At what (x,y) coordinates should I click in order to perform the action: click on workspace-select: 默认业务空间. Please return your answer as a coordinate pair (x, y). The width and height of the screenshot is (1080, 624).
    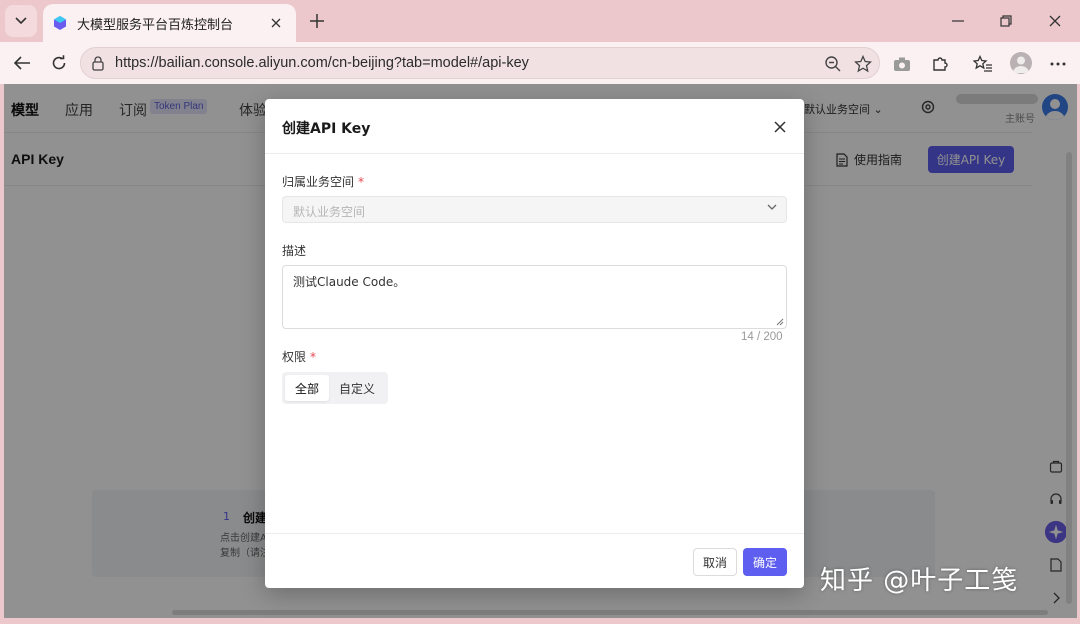
    Looking at the image, I should click on (534, 209).